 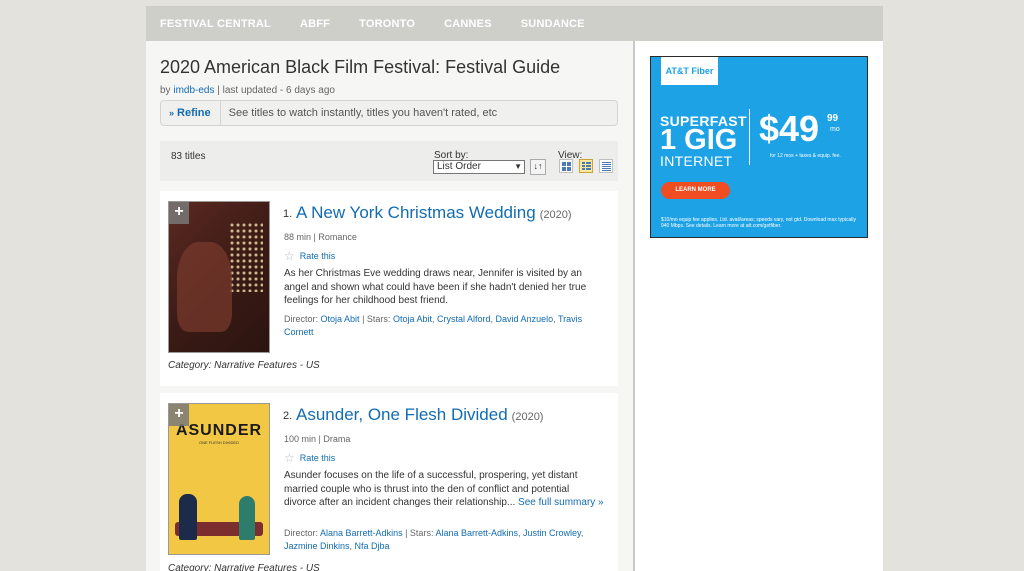 I want to click on item-title-wrap: Asunder, One Flesh Divided (2020), so click(x=419, y=415).